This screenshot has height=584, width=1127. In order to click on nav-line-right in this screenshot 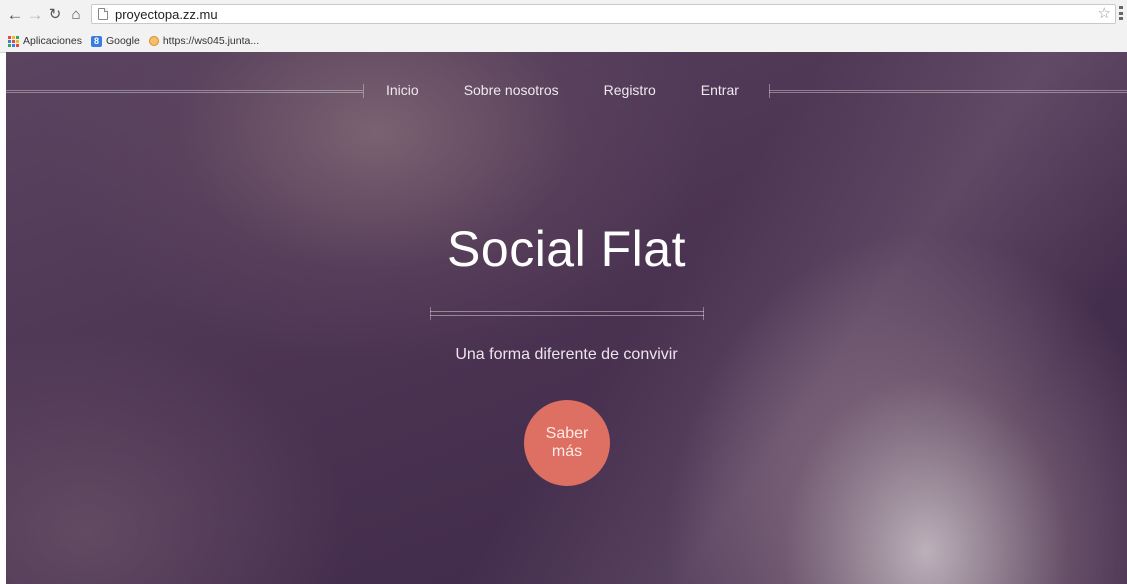, I will do `click(948, 91)`.